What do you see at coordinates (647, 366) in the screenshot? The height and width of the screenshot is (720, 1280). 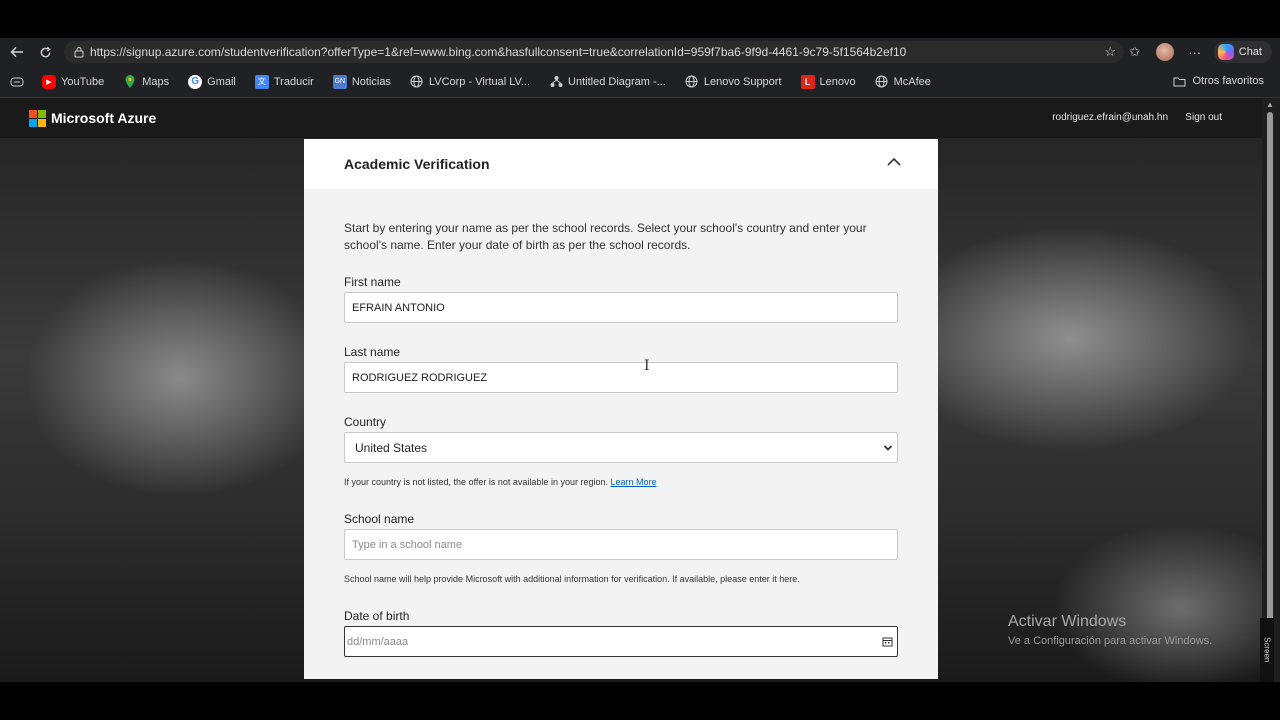 I see `text-cursor-icon: I` at bounding box center [647, 366].